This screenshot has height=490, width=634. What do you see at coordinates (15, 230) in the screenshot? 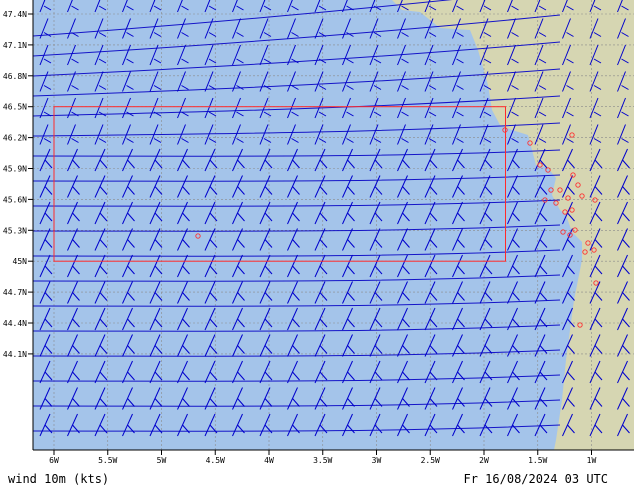
I see `lat-tick-label: 45.3N` at bounding box center [15, 230].